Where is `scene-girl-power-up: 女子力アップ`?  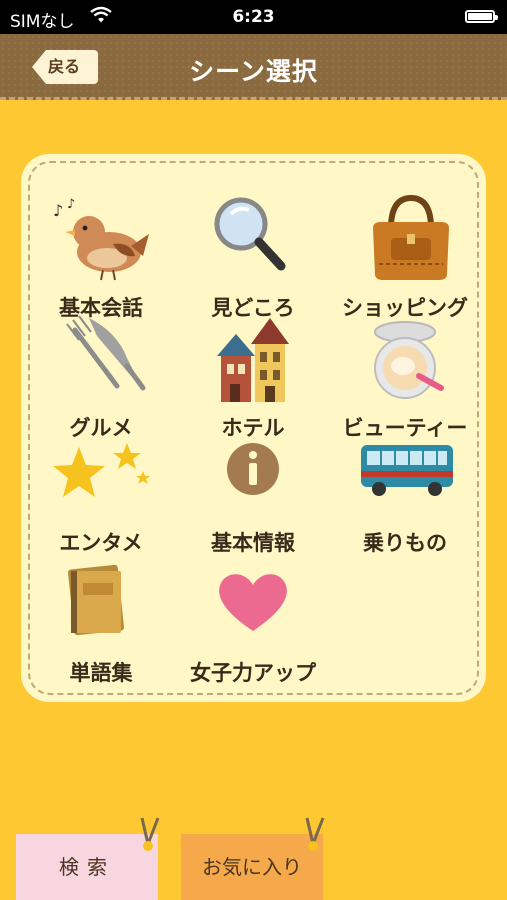 scene-girl-power-up: 女子力アップ is located at coordinates (253, 622).